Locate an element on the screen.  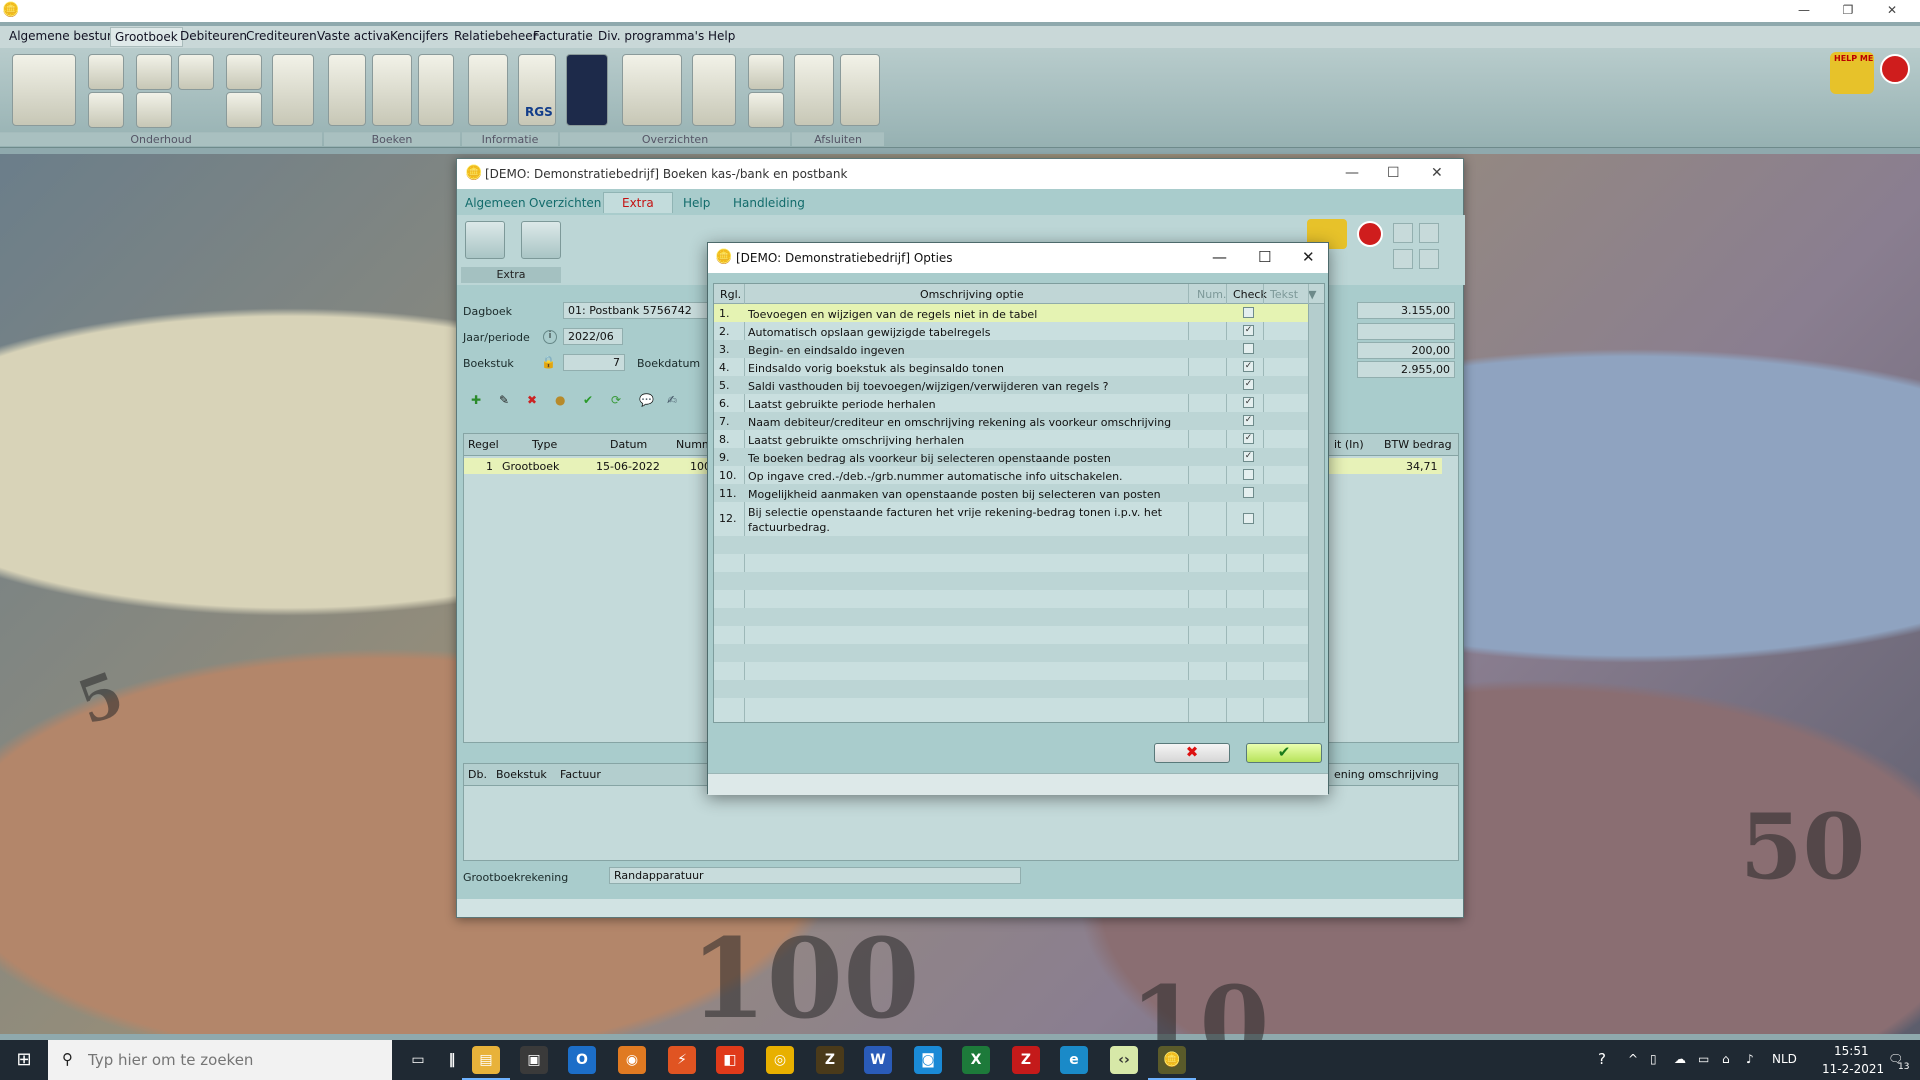
option-checkbox-5: ✓ is located at coordinates (1248, 384).